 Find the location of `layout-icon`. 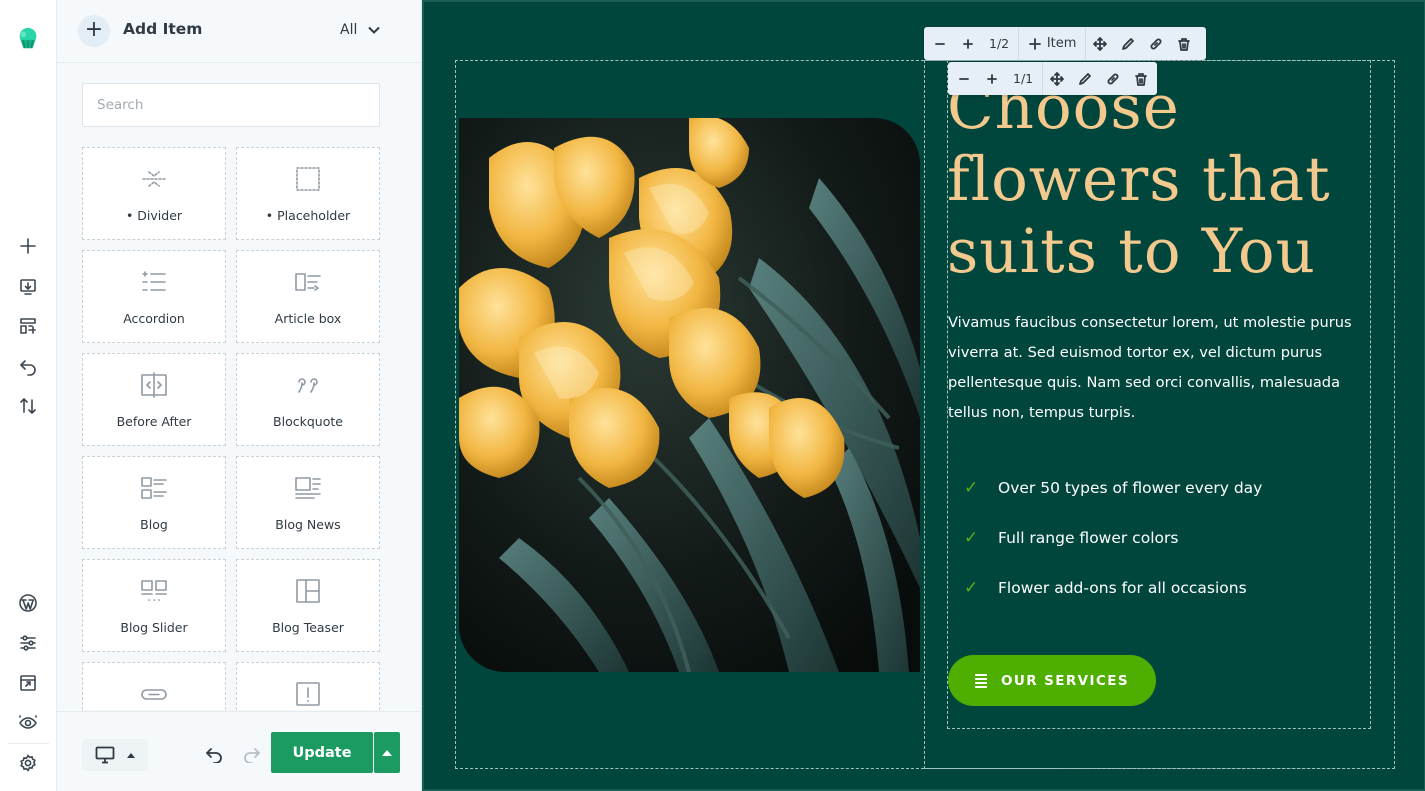

layout-icon is located at coordinates (28, 326).